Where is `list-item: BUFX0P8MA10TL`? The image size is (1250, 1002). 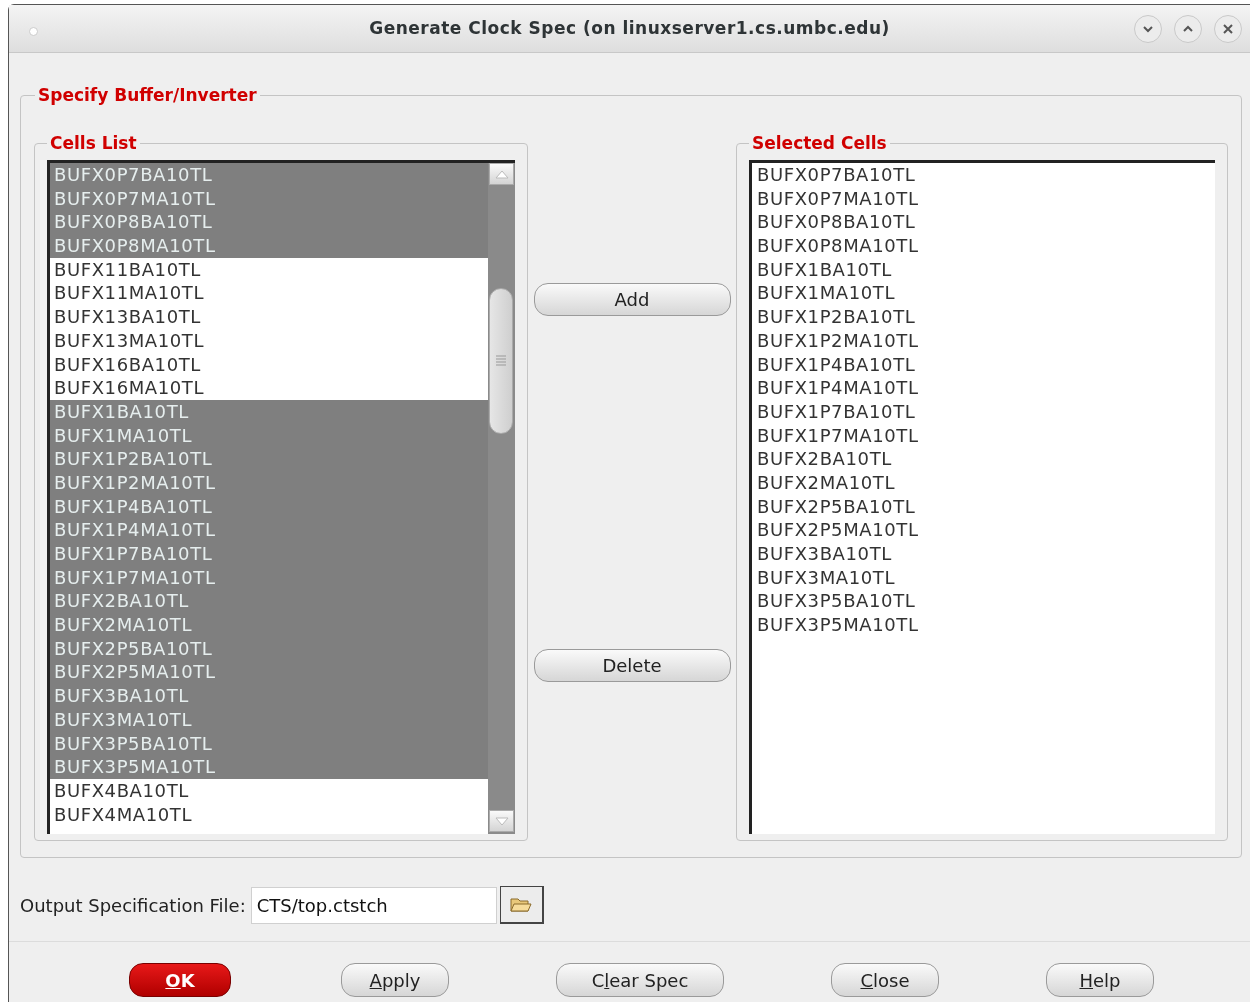
list-item: BUFX0P8MA10TL is located at coordinates (835, 246).